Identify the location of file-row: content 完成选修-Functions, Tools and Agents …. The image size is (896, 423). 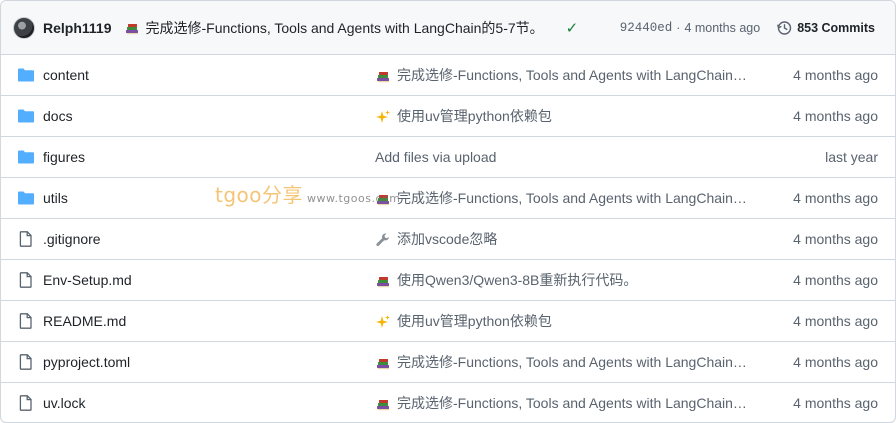
(448, 75).